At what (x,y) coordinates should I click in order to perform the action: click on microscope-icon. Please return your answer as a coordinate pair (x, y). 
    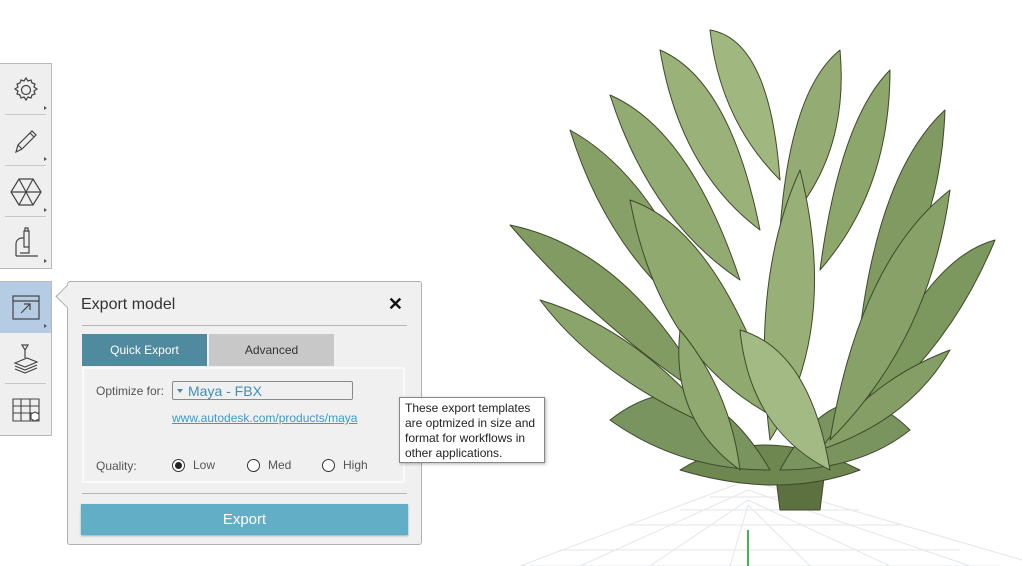
    Looking at the image, I should click on (26, 241).